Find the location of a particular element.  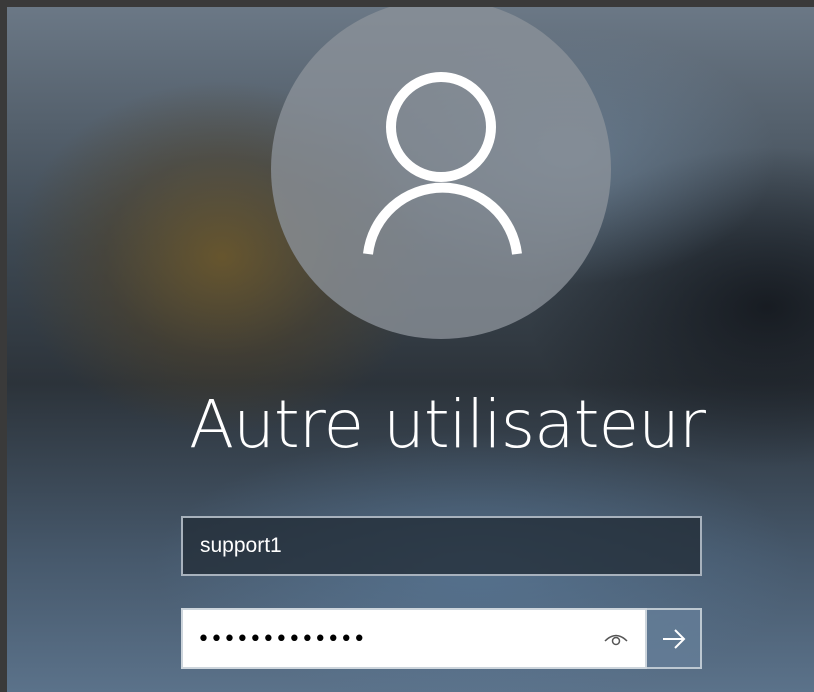

password-input: ••••••••••••• is located at coordinates (414, 638).